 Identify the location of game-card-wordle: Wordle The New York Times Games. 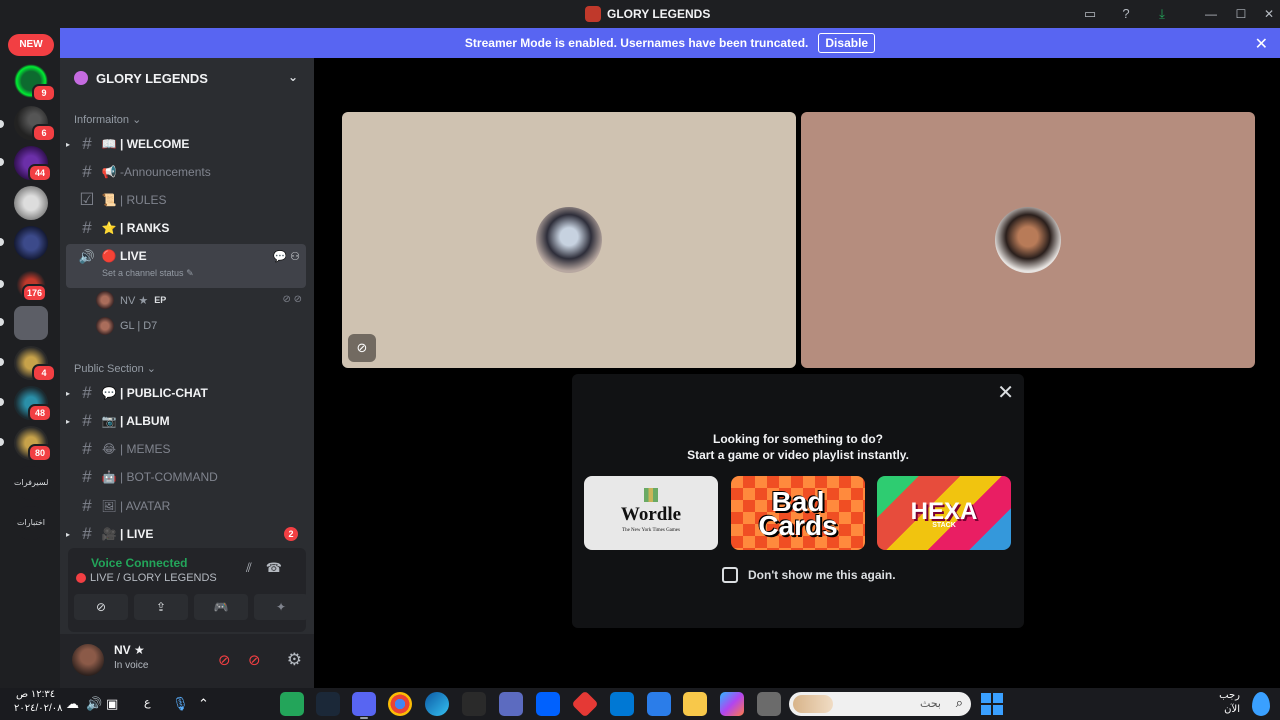
(651, 513).